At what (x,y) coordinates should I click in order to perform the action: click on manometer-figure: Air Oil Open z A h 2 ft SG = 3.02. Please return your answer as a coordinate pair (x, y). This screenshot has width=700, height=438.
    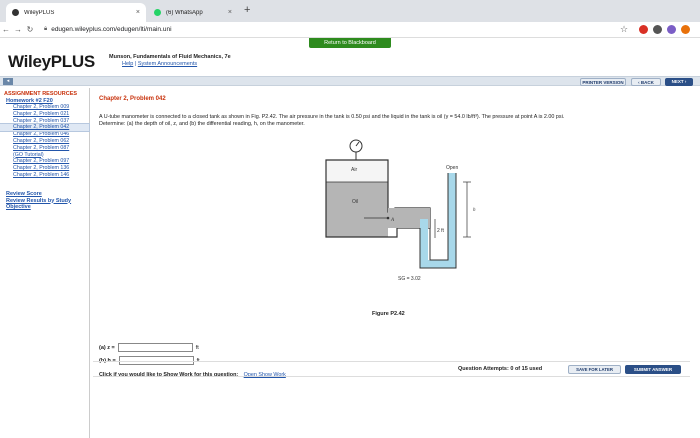
    Looking at the image, I should click on (400, 210).